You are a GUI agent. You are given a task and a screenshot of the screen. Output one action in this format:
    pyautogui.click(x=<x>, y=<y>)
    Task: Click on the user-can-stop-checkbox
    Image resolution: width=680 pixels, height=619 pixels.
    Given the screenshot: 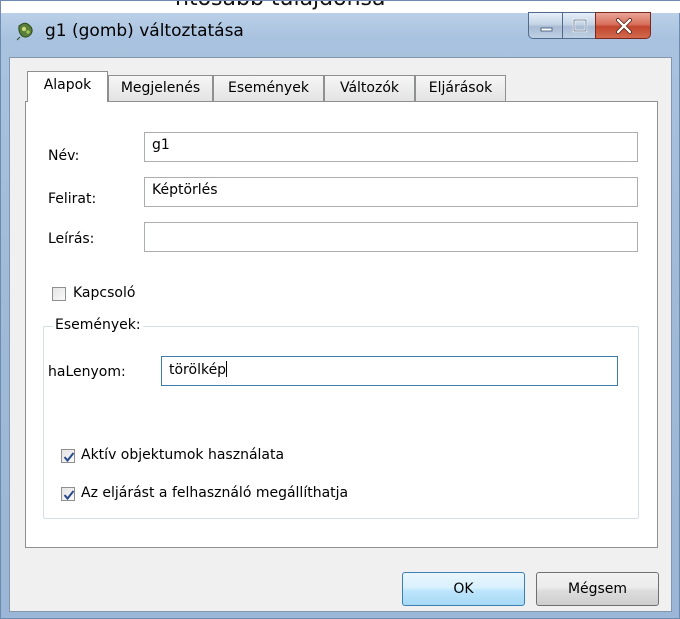 What is the action you would take?
    pyautogui.click(x=68, y=494)
    